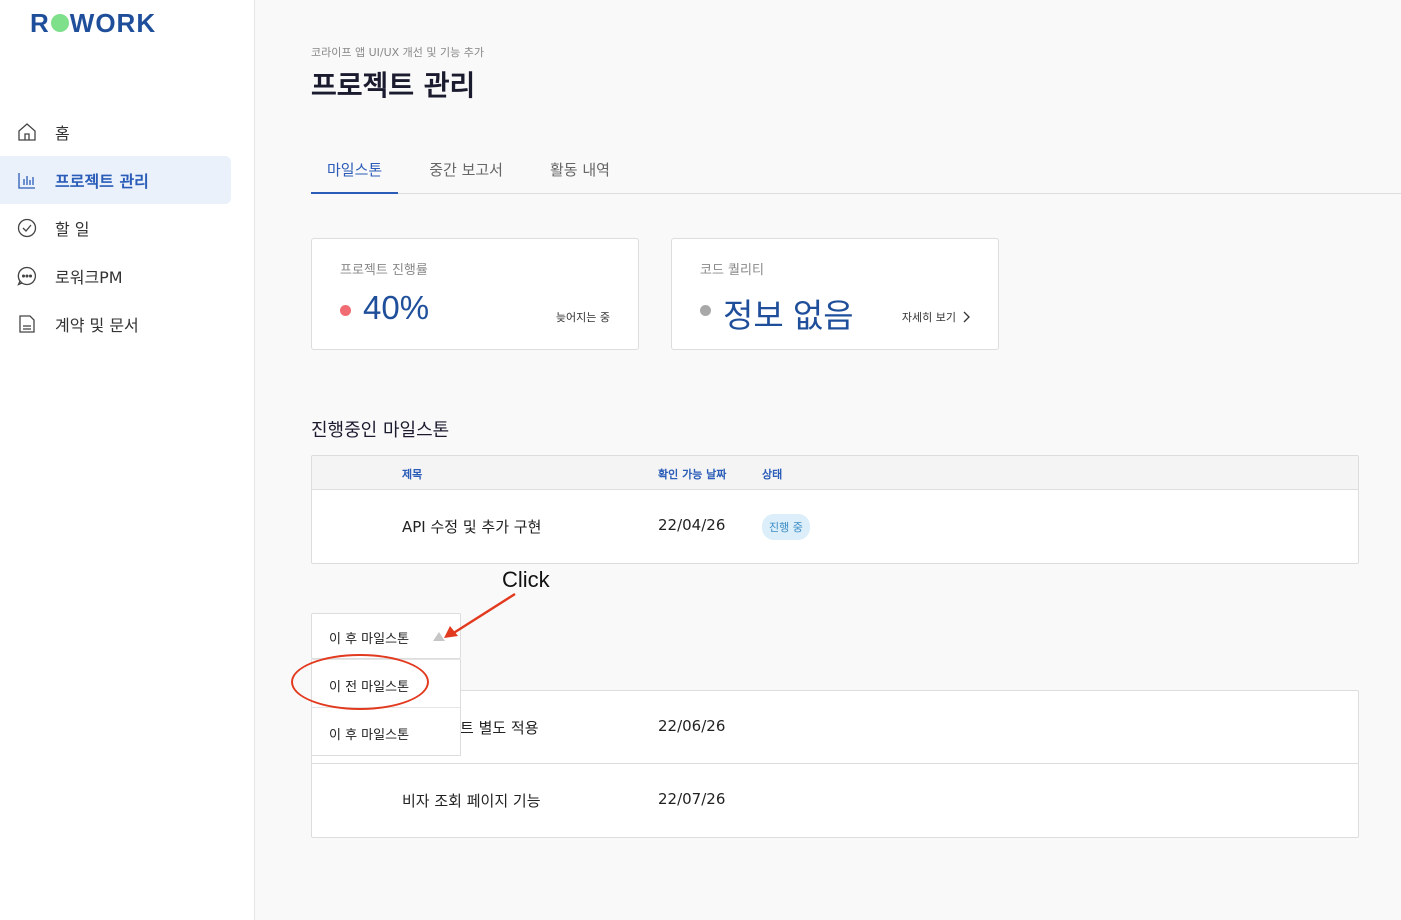 The image size is (1401, 920). I want to click on progress-card: 프로젝트 진행률 40% 늦어지는 중, so click(475, 294).